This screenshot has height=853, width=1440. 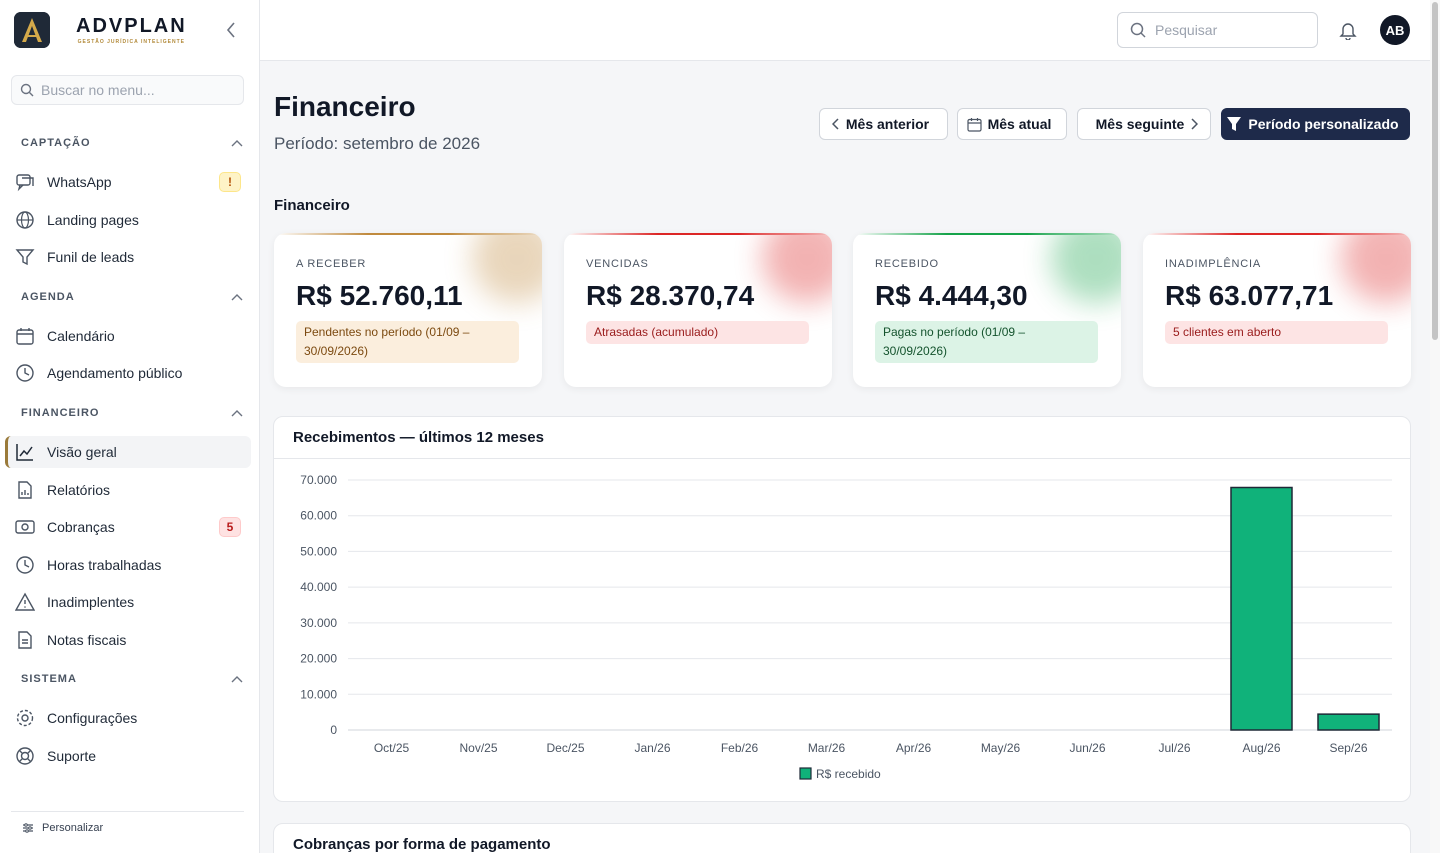 I want to click on brand: ADVPLAN GESTÃO JURÍDICA INTELIGENTE, so click(x=100, y=30).